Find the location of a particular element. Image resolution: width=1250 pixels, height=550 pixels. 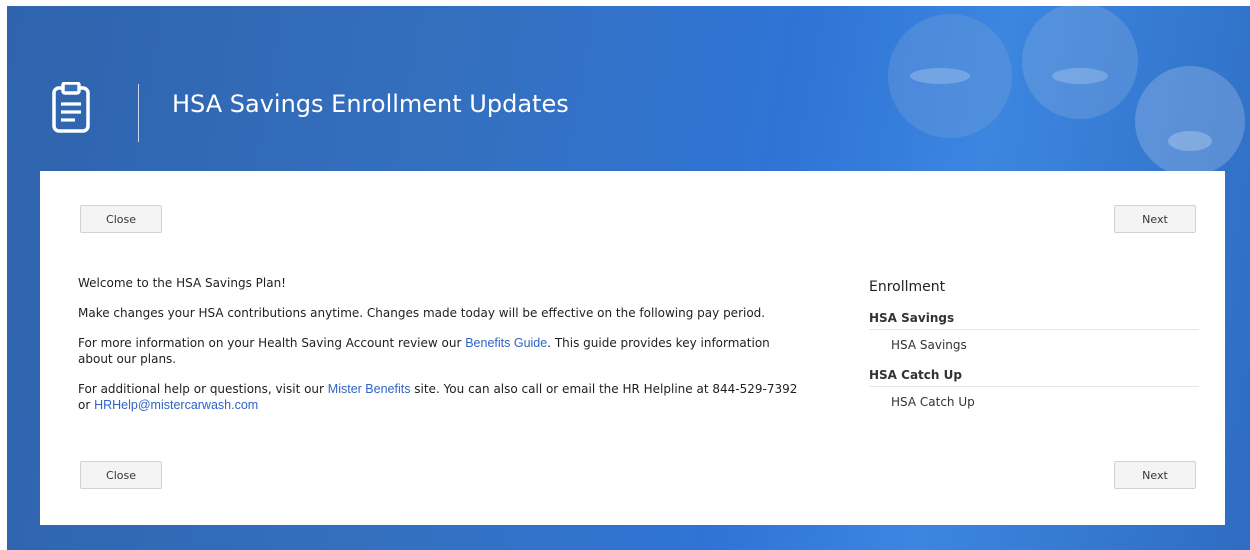

close-button-top: Close is located at coordinates (121, 219).